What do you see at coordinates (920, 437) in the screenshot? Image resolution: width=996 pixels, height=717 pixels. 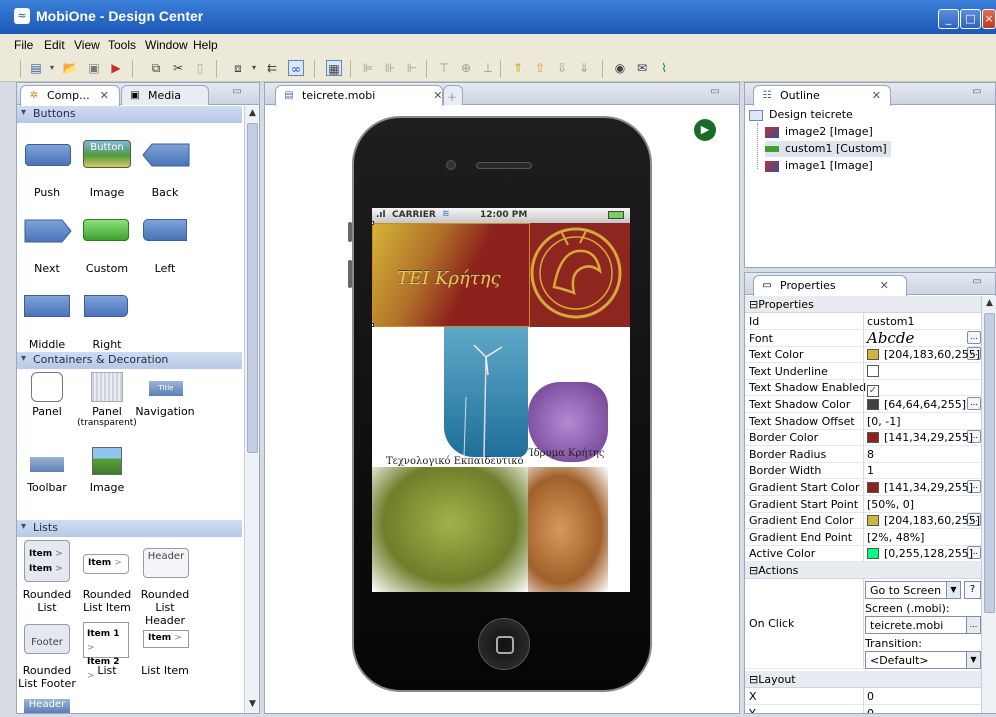 I see `property-value: [141,34,29,255]` at bounding box center [920, 437].